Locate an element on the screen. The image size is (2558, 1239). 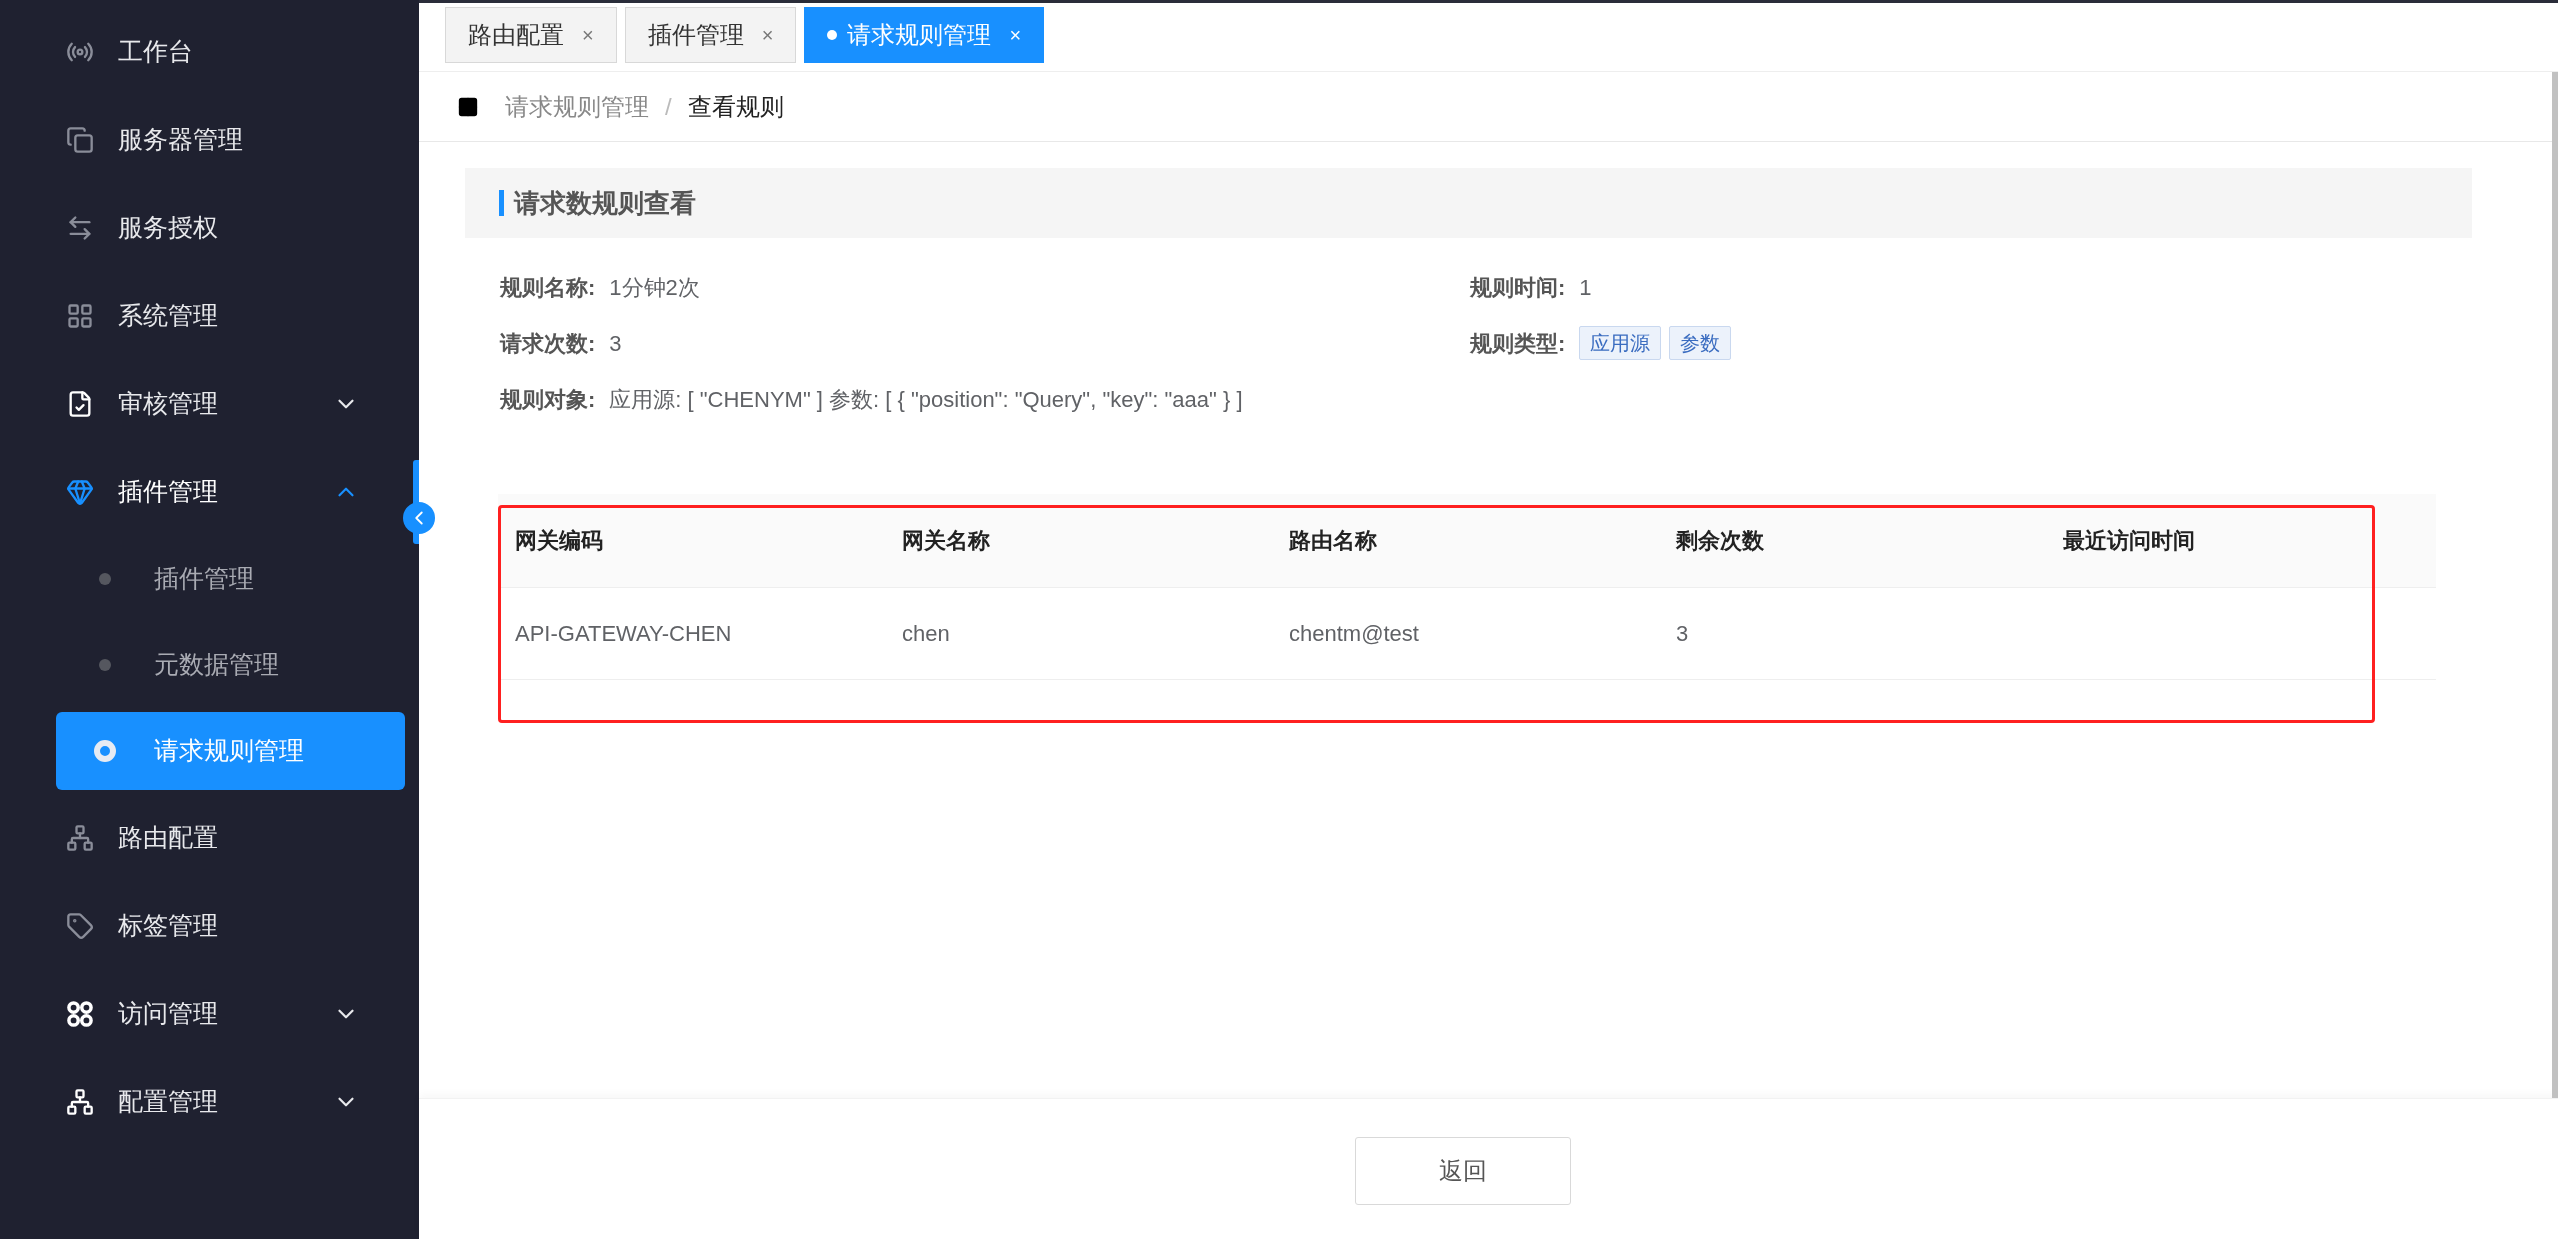
field-value: 1 is located at coordinates (1585, 287).